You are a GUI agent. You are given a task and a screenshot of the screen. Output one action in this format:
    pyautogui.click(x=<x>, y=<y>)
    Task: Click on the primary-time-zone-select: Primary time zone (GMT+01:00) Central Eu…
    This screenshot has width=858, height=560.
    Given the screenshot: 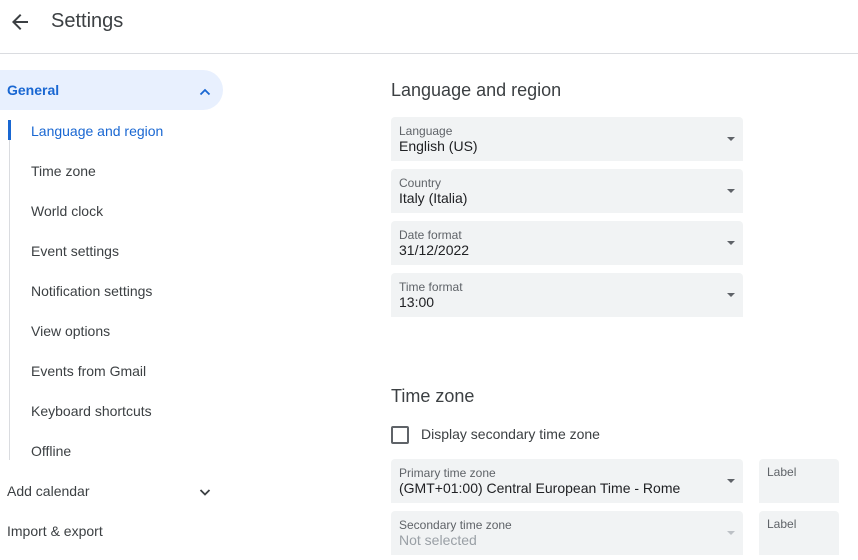 What is the action you would take?
    pyautogui.click(x=567, y=481)
    